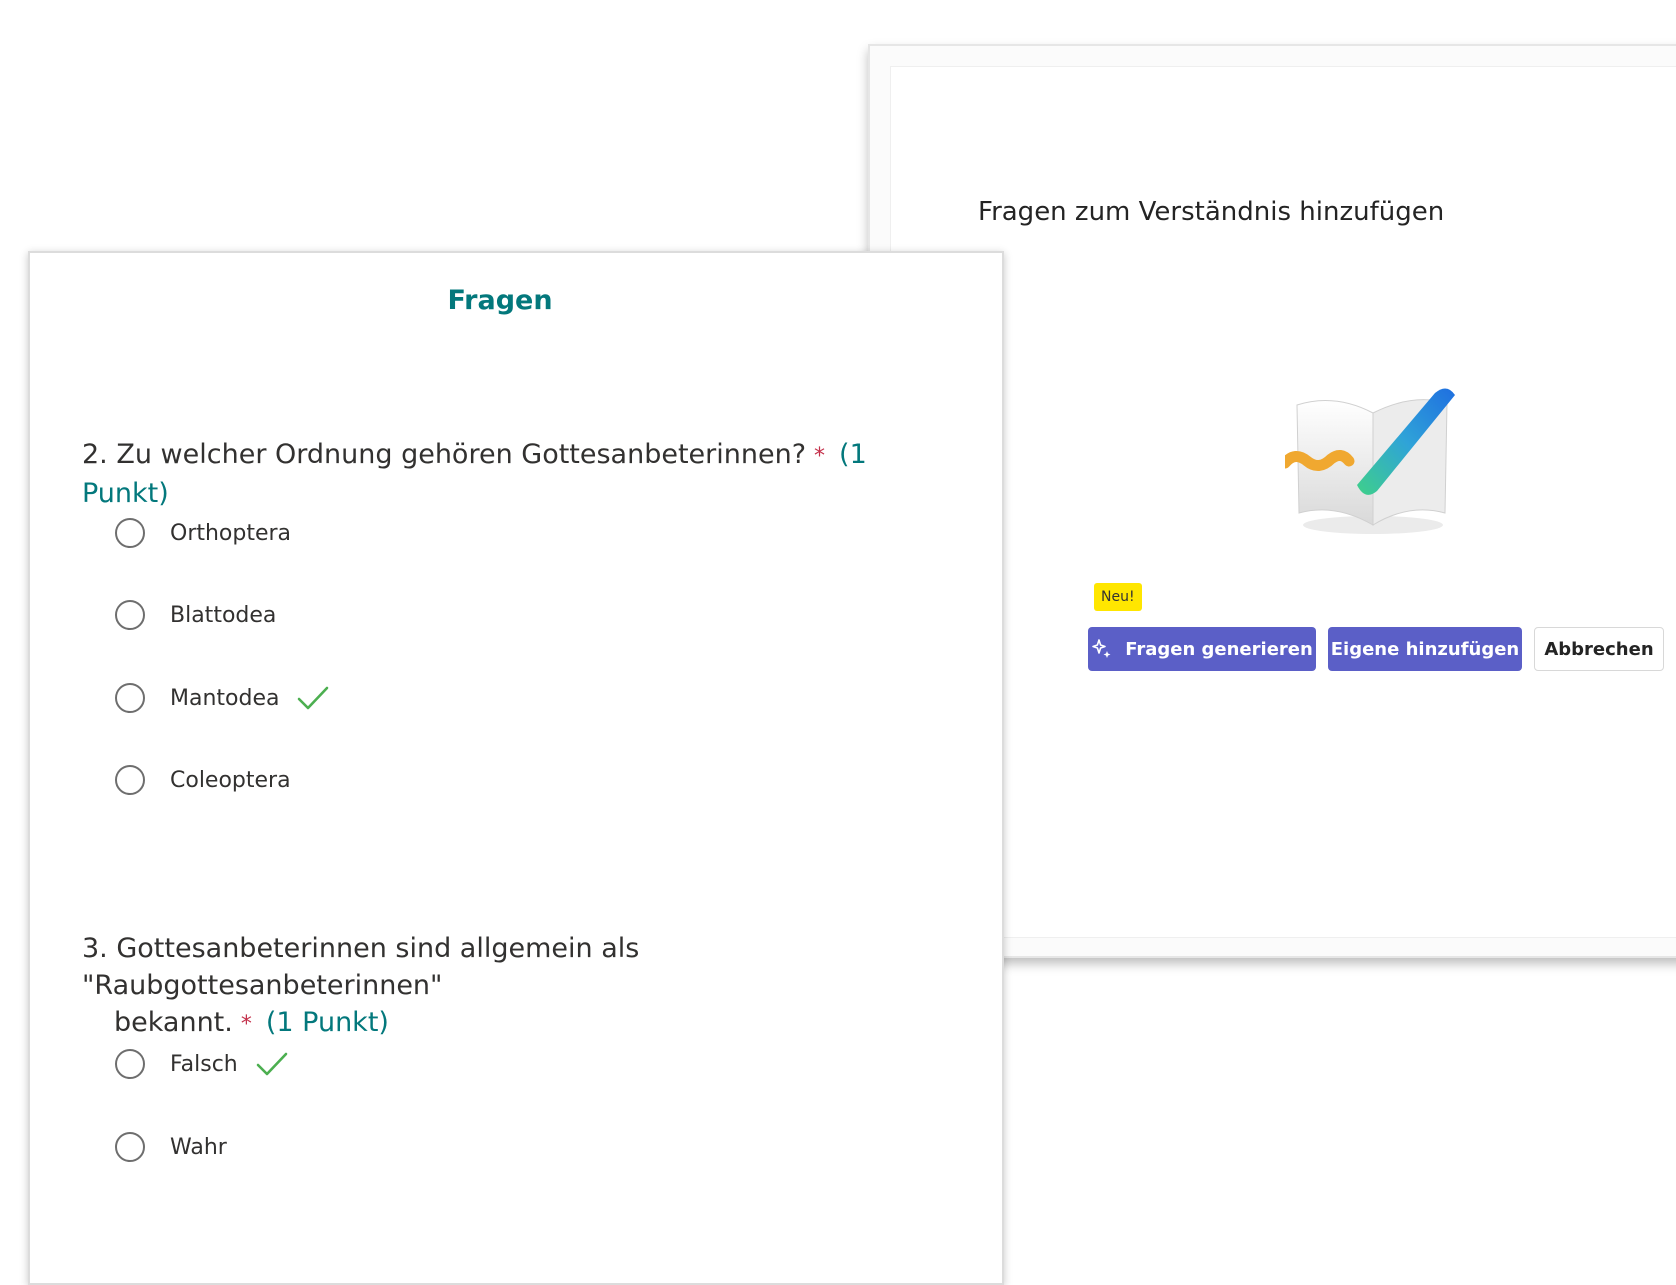  Describe the element at coordinates (95, 454) in the screenshot. I see `question-number: 2.` at that location.